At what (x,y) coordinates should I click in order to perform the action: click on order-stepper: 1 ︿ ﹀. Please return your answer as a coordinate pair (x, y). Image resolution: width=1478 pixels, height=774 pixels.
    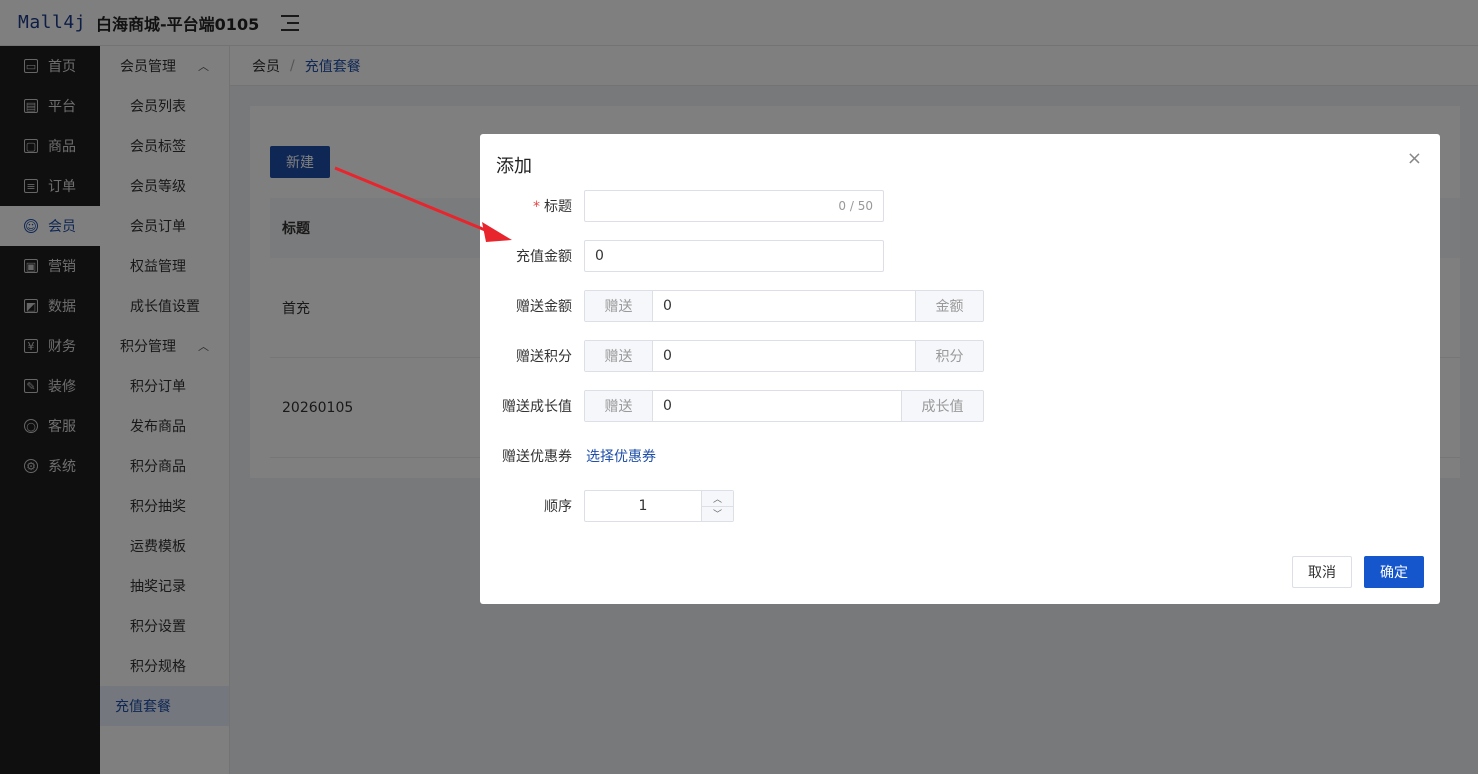
    Looking at the image, I should click on (659, 506).